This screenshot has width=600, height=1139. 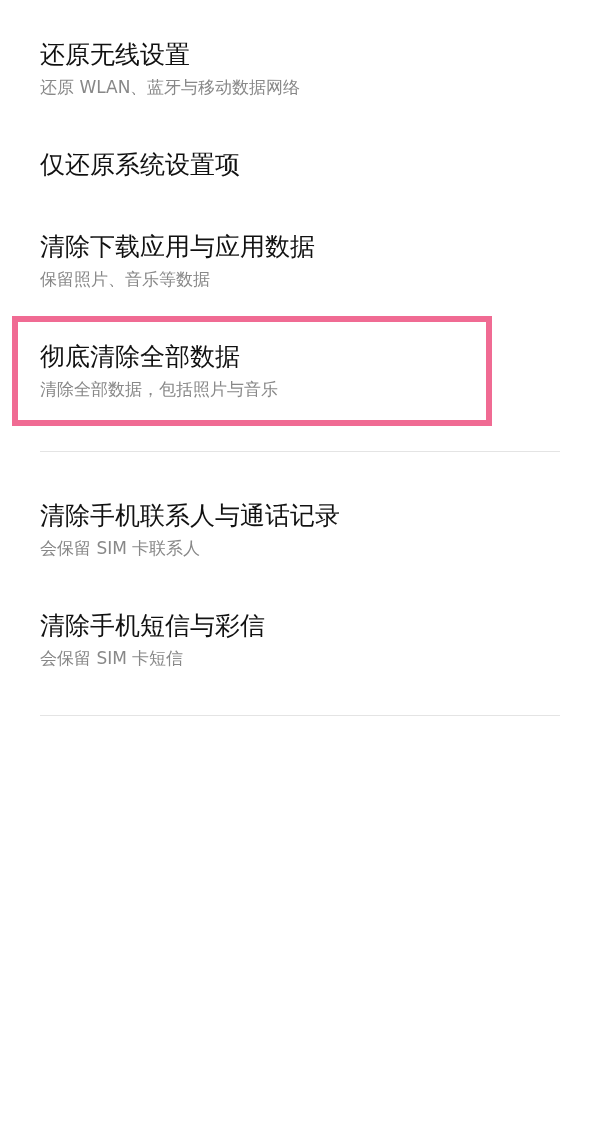 I want to click on settings-item: 仅还原系统设置项, so click(x=300, y=165).